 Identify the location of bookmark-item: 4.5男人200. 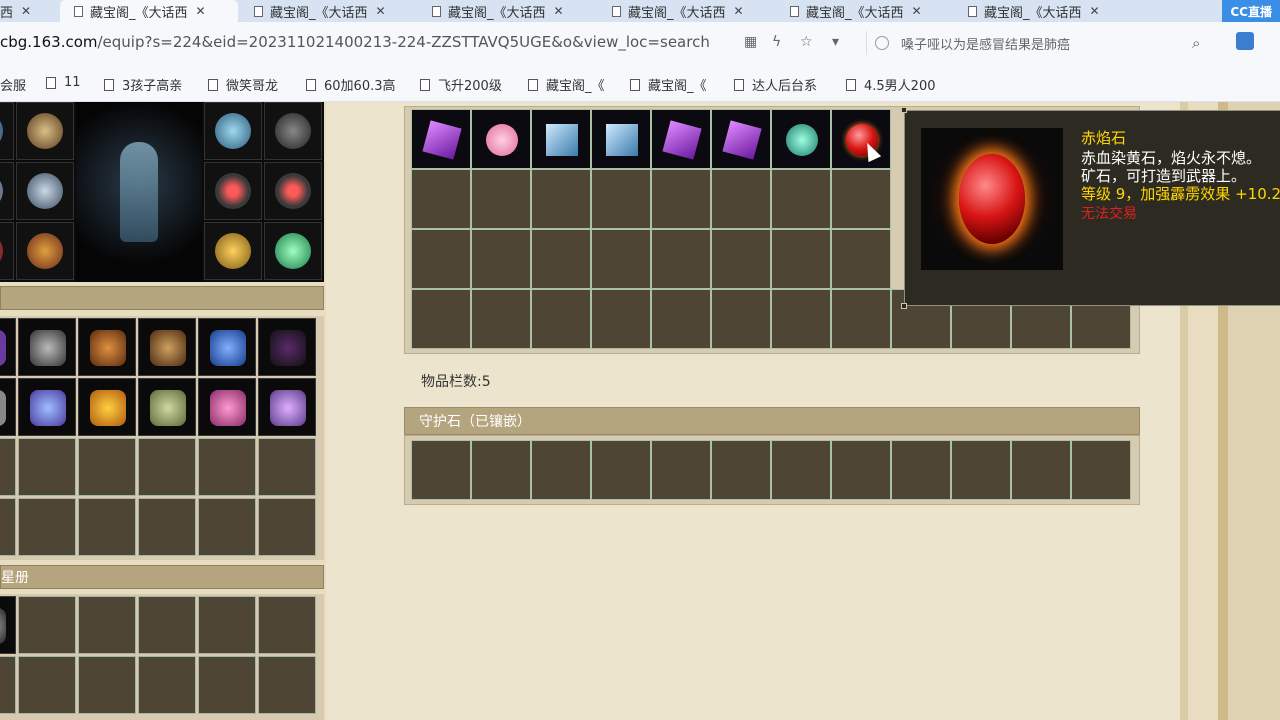
(891, 84).